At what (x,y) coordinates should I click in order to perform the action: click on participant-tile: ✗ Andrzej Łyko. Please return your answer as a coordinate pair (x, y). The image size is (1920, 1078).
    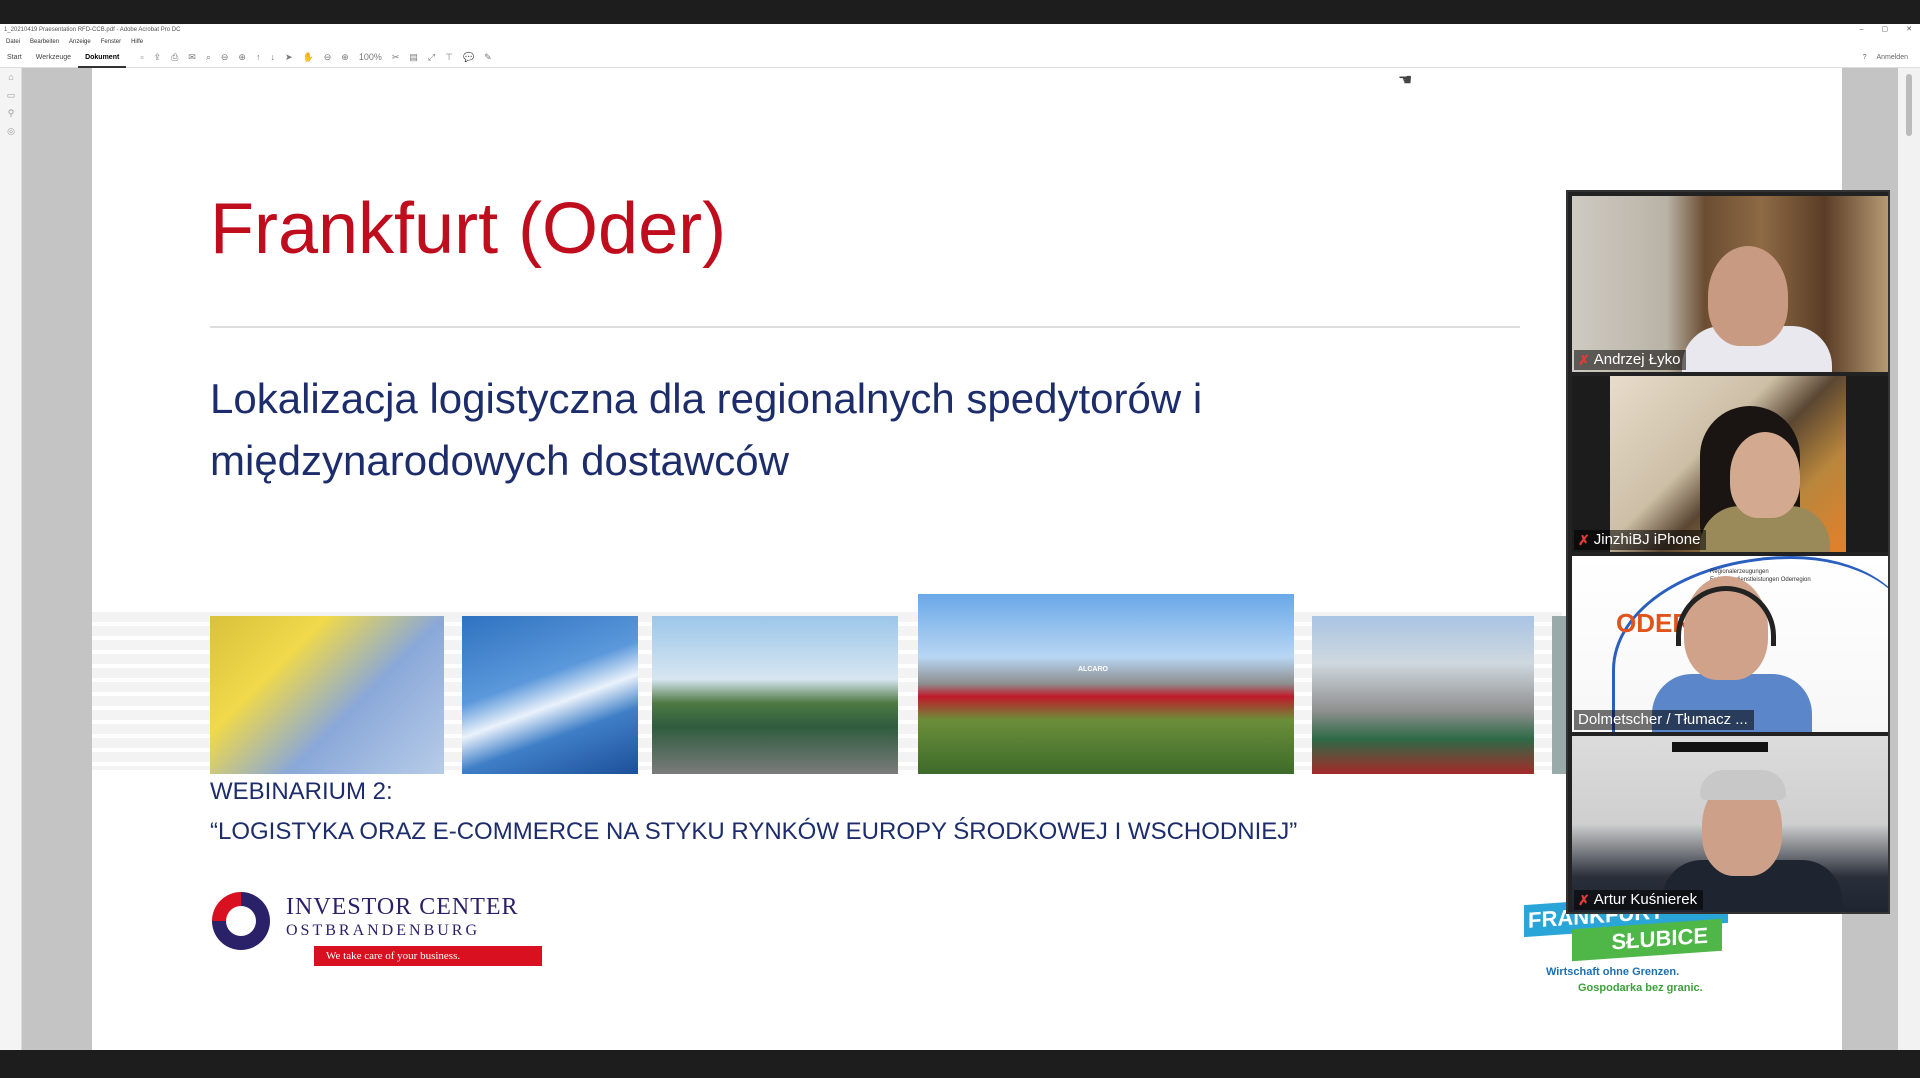
    Looking at the image, I should click on (1730, 284).